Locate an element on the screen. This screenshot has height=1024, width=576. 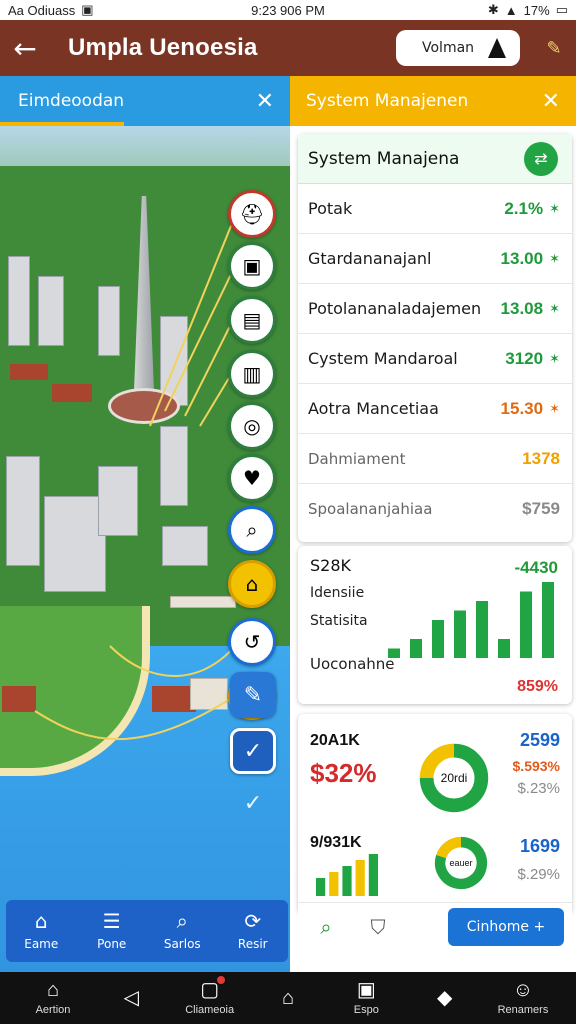
app-bar: ← Umpla Uenoesia Volman ✎ is located at coordinates (288, 48).